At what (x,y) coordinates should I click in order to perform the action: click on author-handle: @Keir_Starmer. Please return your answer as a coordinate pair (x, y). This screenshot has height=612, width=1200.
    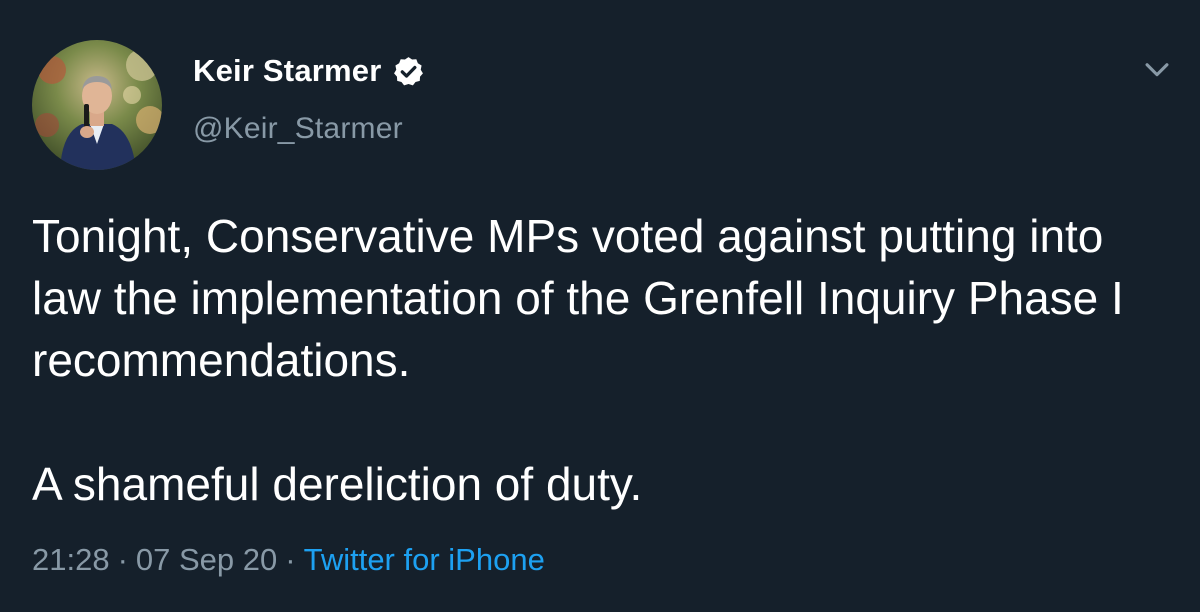
    Looking at the image, I should click on (309, 129).